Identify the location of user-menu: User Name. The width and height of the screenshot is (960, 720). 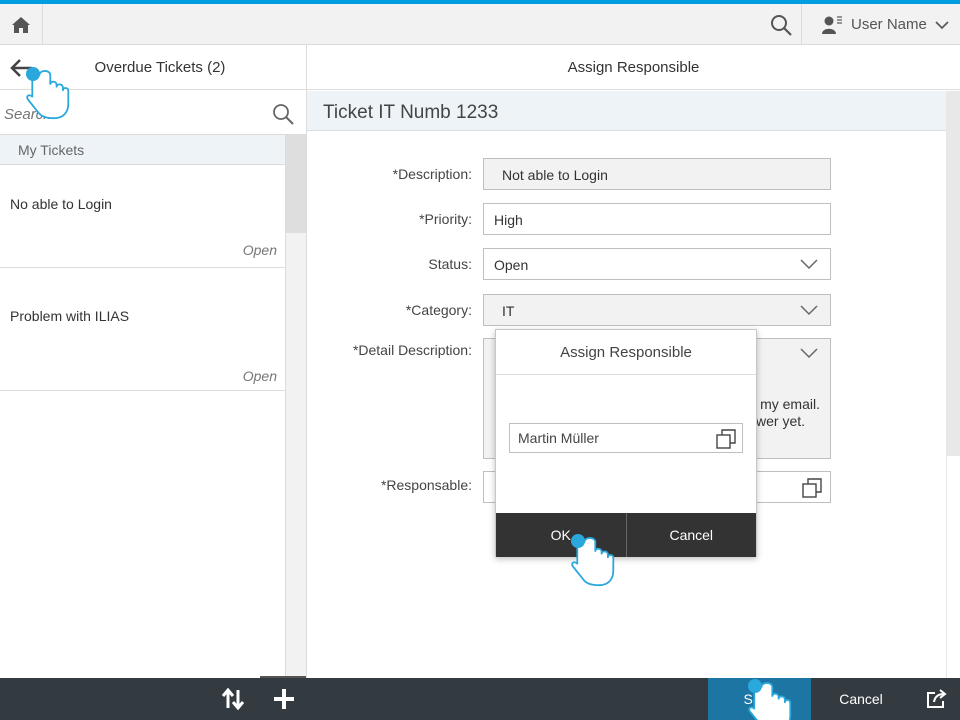
(881, 24).